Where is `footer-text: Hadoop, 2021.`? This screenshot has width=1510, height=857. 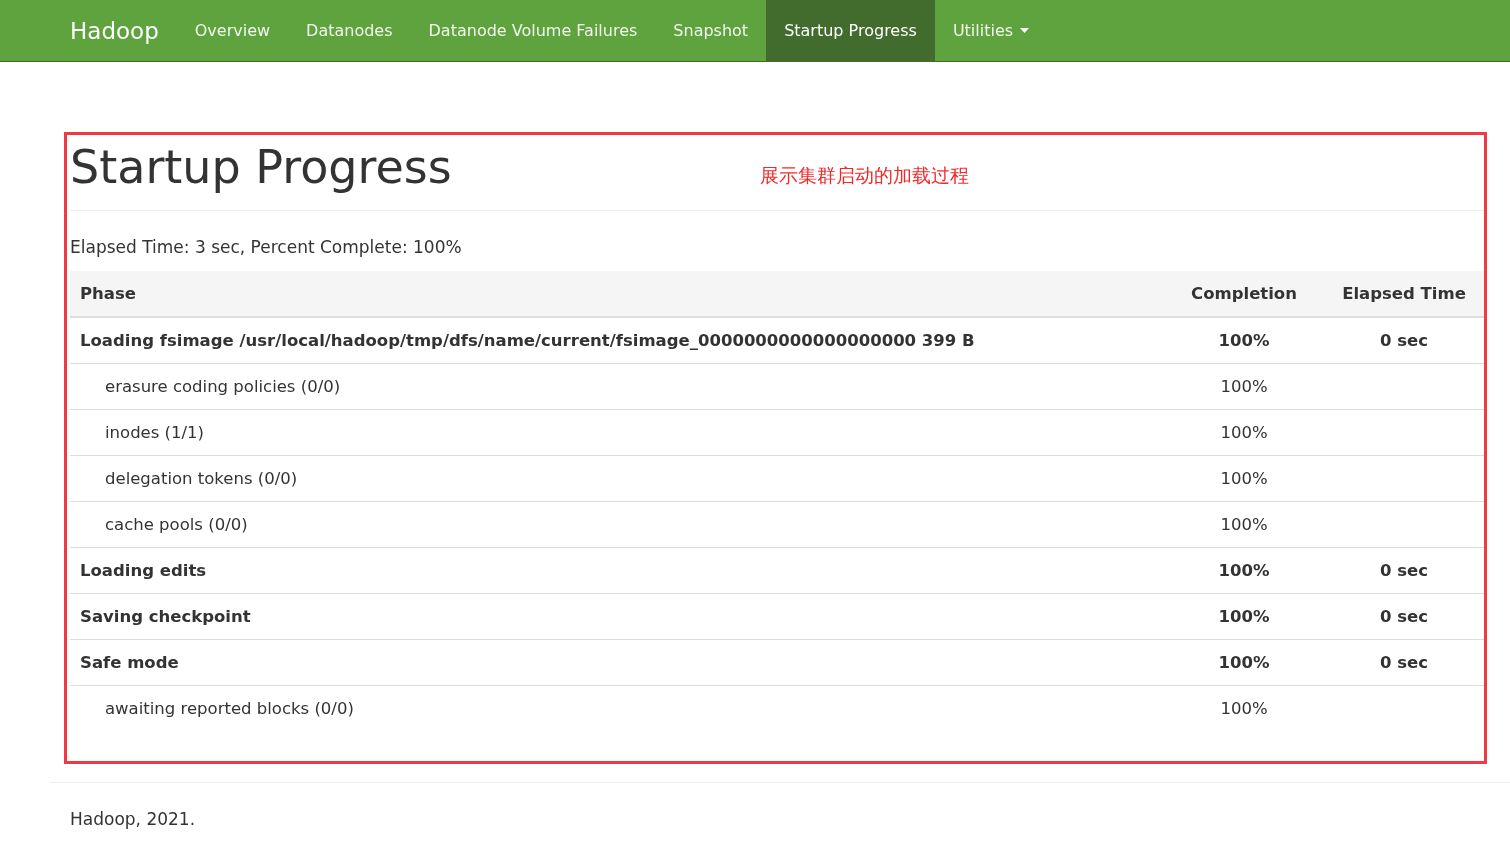 footer-text: Hadoop, 2021. is located at coordinates (133, 818).